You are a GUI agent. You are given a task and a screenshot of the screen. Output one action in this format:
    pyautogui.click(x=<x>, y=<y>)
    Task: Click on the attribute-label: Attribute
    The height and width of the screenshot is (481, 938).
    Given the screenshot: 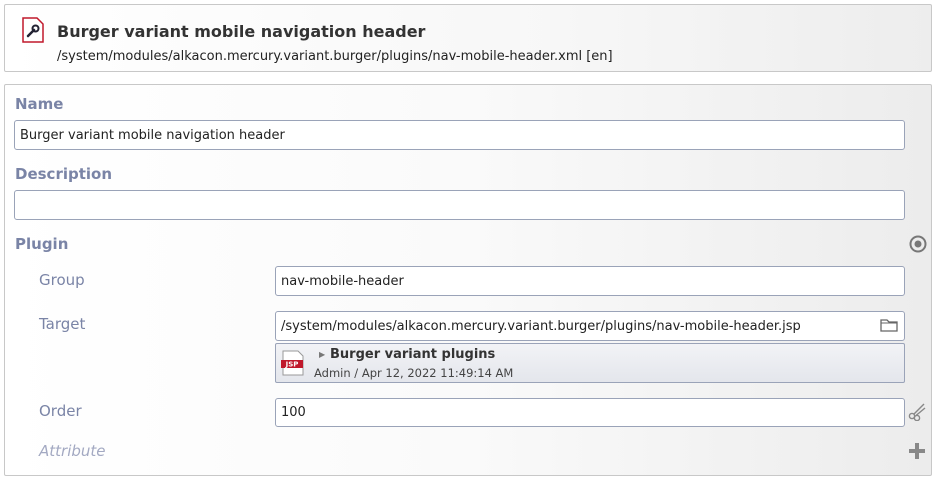 What is the action you would take?
    pyautogui.click(x=72, y=451)
    